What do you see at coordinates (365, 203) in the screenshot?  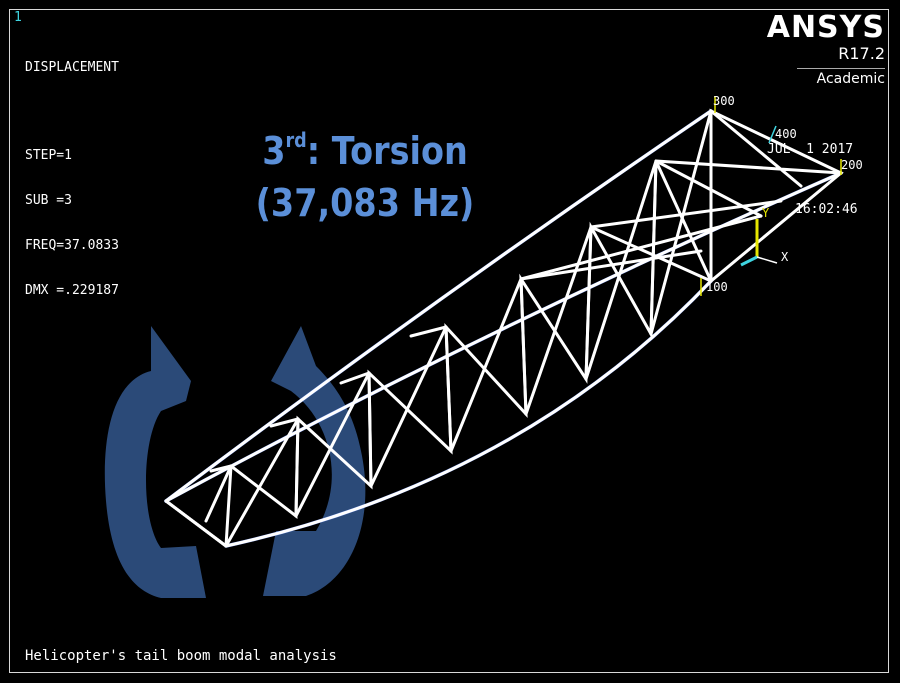 I see `mode-frequency: (37,083 Hz)` at bounding box center [365, 203].